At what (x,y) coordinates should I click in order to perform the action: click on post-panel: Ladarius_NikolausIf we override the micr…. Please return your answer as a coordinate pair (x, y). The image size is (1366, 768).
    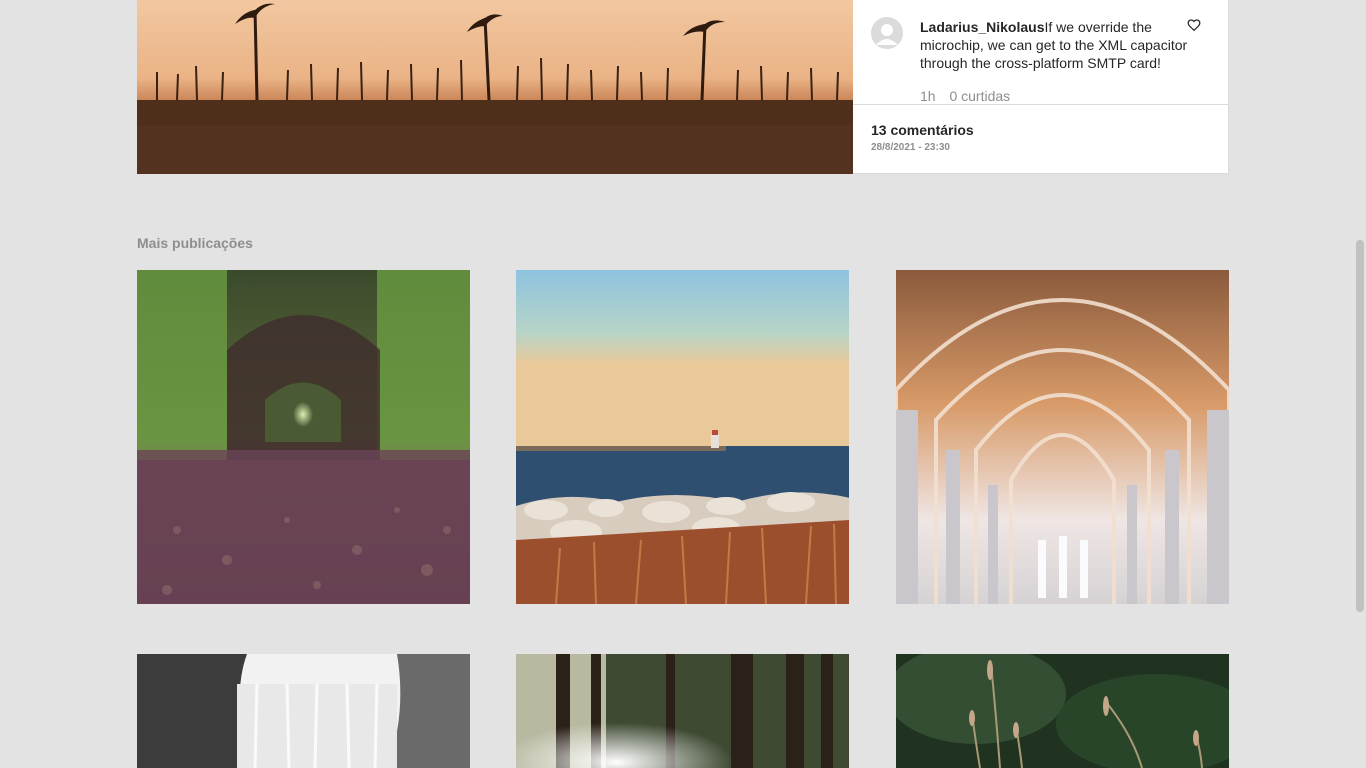
    Looking at the image, I should click on (1041, 87).